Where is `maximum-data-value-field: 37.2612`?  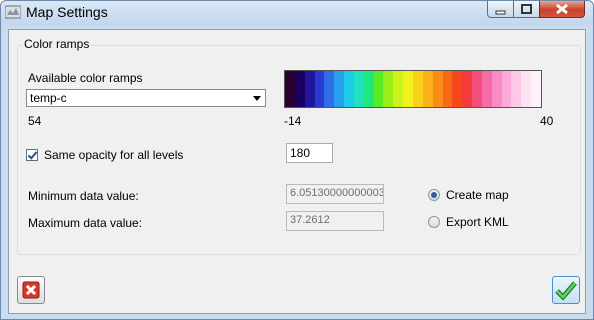 maximum-data-value-field: 37.2612 is located at coordinates (335, 221).